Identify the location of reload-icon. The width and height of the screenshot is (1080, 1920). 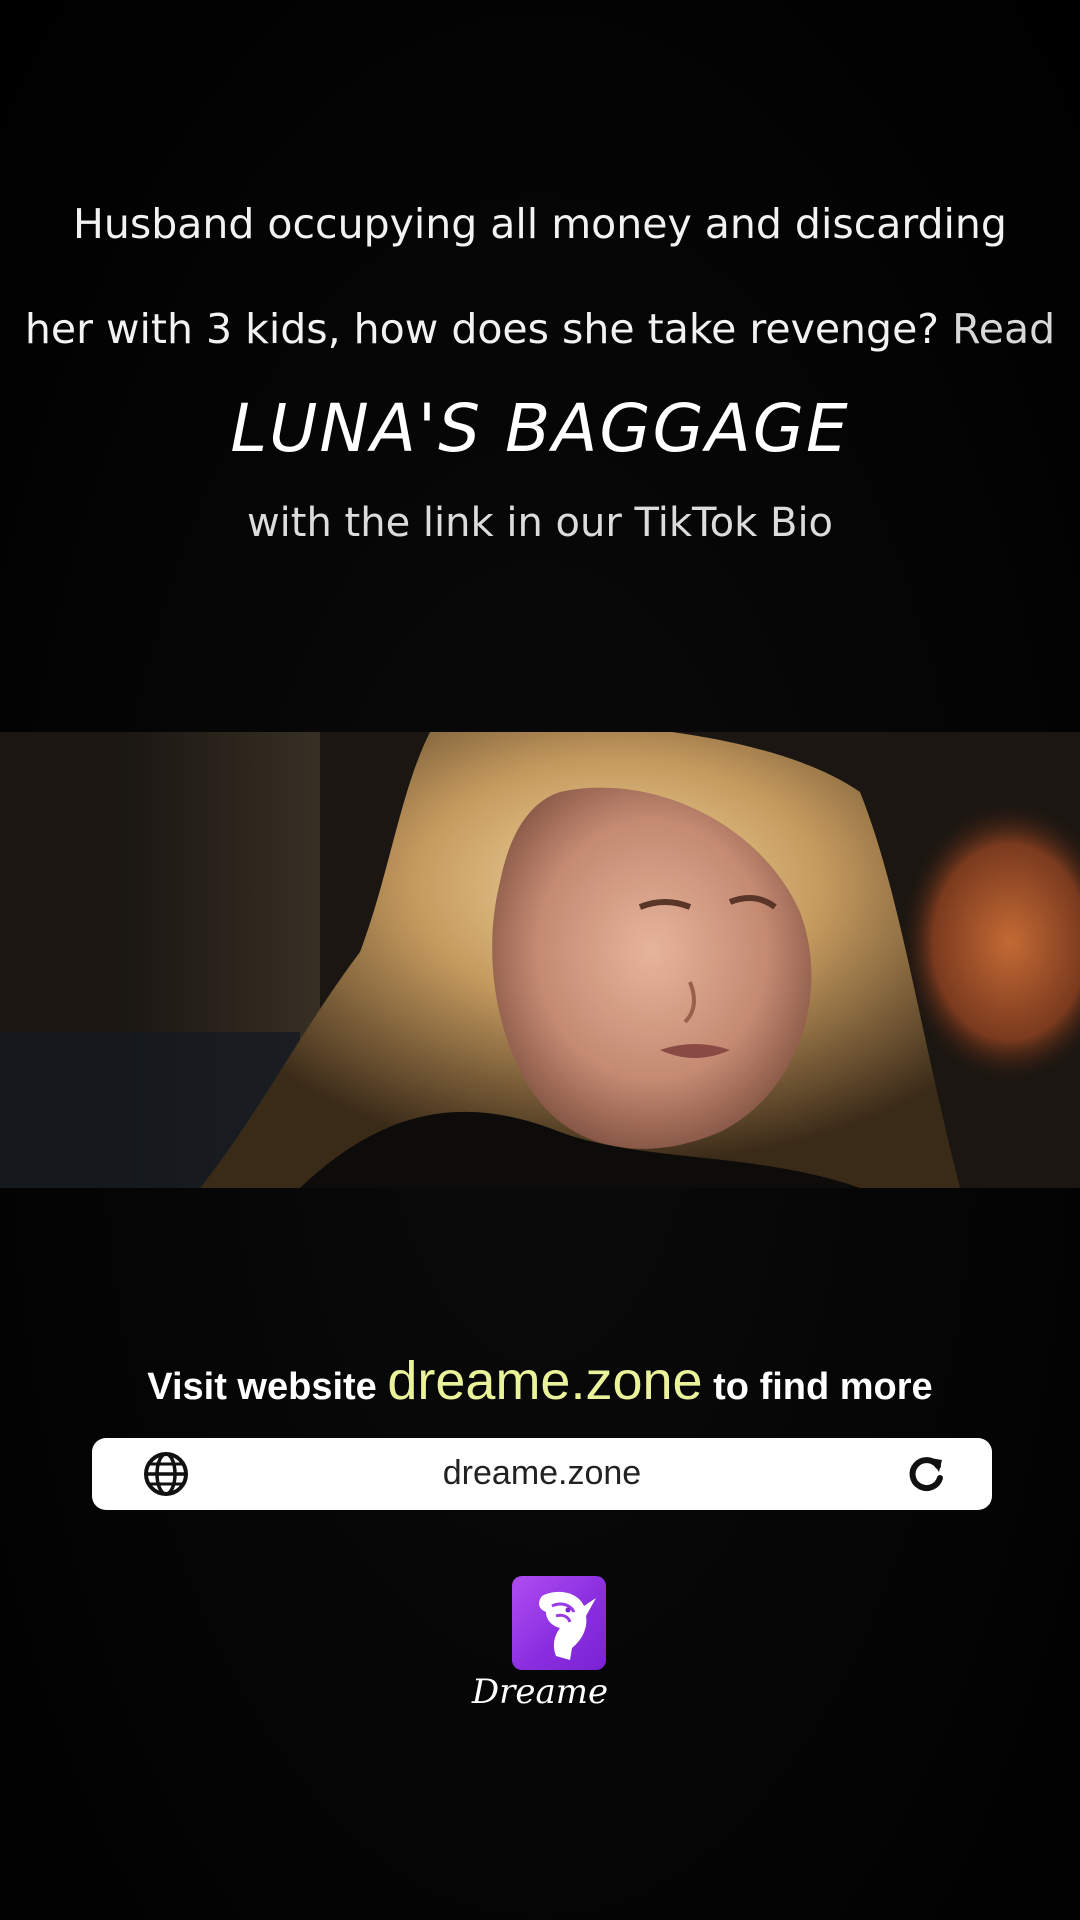
(926, 1474).